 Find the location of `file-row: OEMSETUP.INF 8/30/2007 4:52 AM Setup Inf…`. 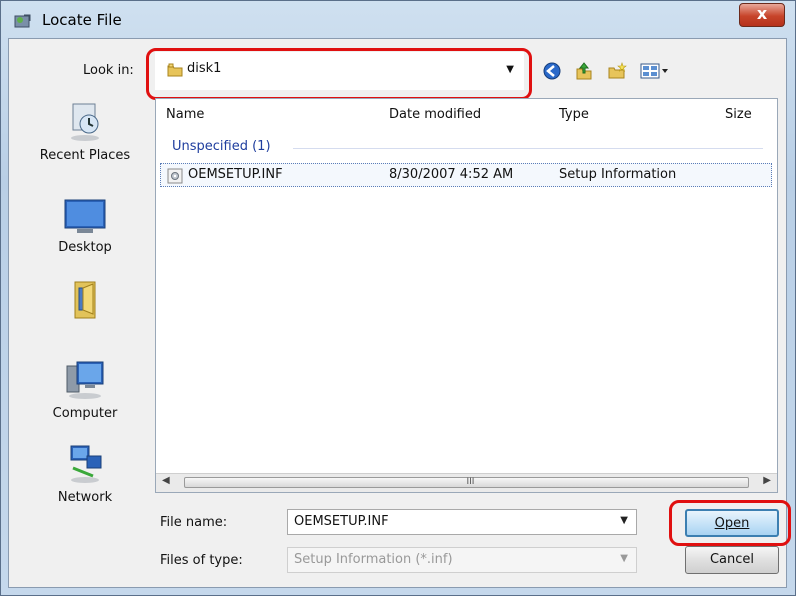

file-row: OEMSETUP.INF 8/30/2007 4:52 AM Setup Inf… is located at coordinates (466, 175).